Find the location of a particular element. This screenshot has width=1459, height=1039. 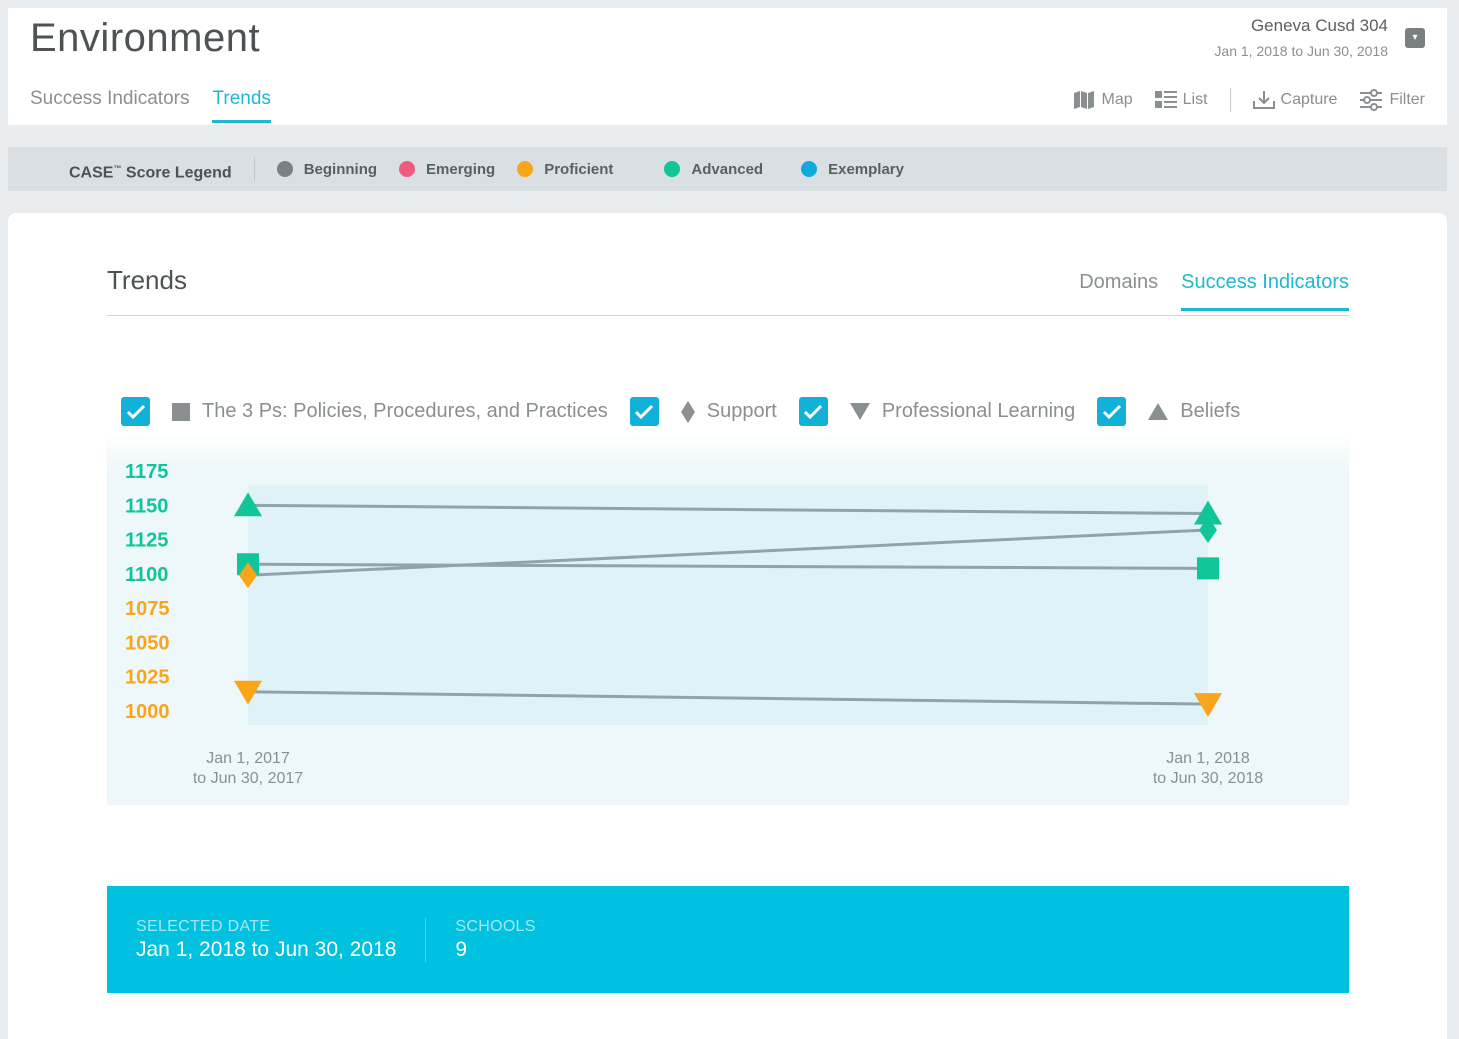

filter-button: Filter is located at coordinates (1392, 100).